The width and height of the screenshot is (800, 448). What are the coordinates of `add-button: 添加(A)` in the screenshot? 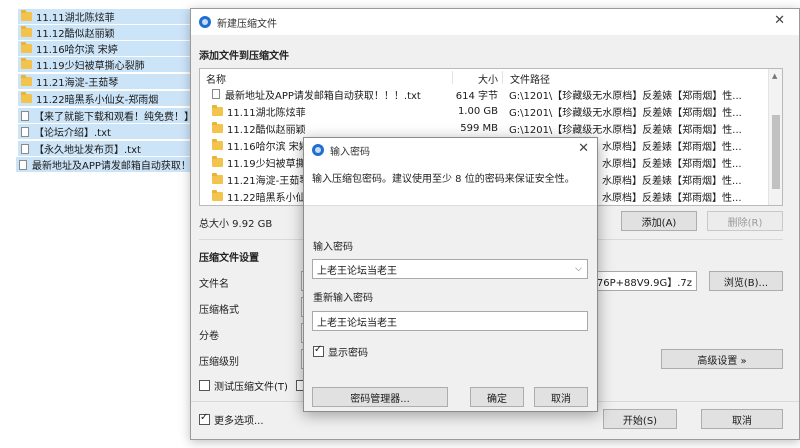 It's located at (659, 221).